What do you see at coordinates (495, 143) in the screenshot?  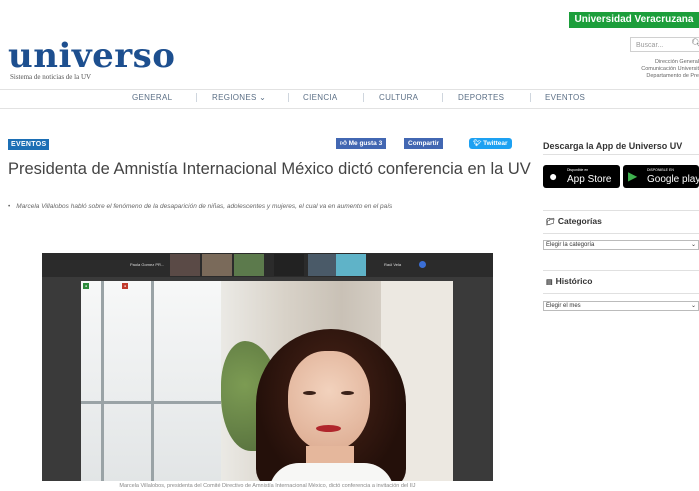 I see `tweet-label: Twittear` at bounding box center [495, 143].